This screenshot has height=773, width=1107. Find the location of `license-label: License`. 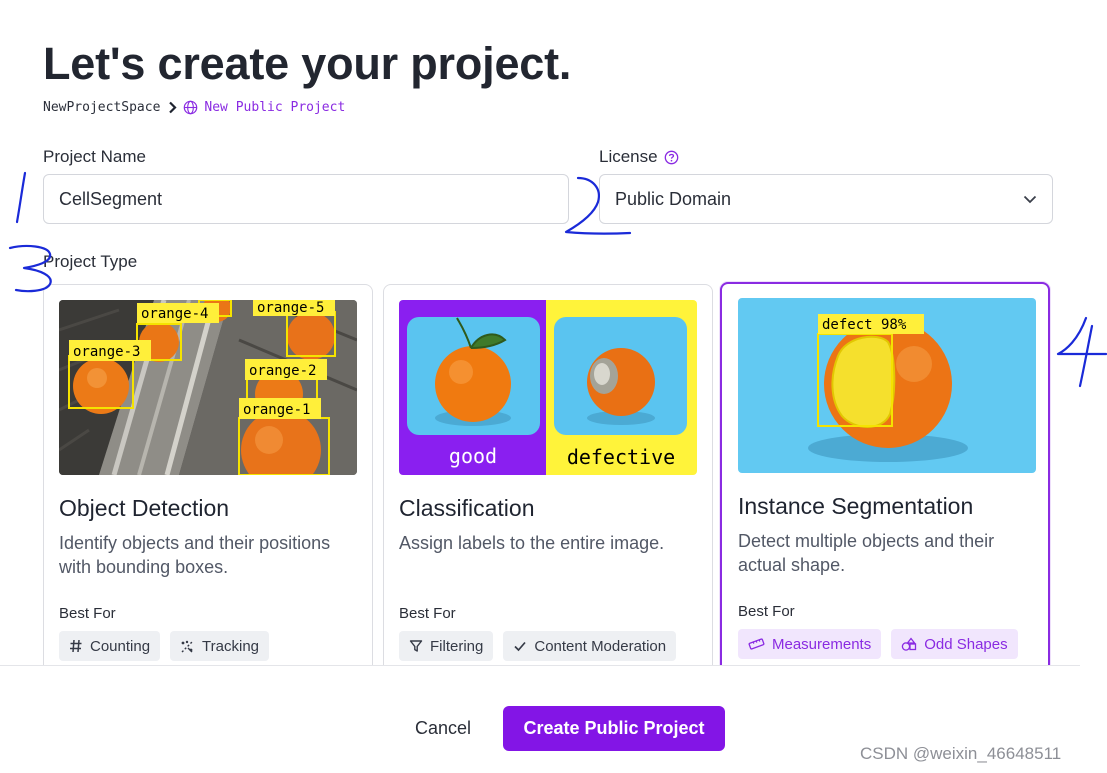

license-label: License is located at coordinates (628, 156).